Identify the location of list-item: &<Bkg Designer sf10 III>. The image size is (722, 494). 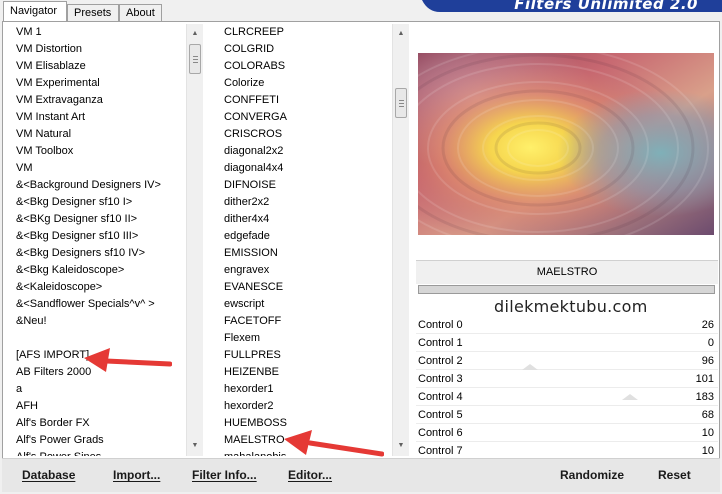
(98, 236).